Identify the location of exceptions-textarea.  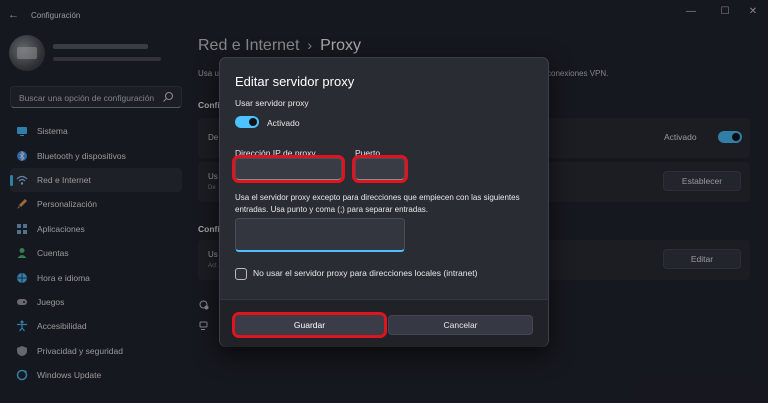
(320, 235).